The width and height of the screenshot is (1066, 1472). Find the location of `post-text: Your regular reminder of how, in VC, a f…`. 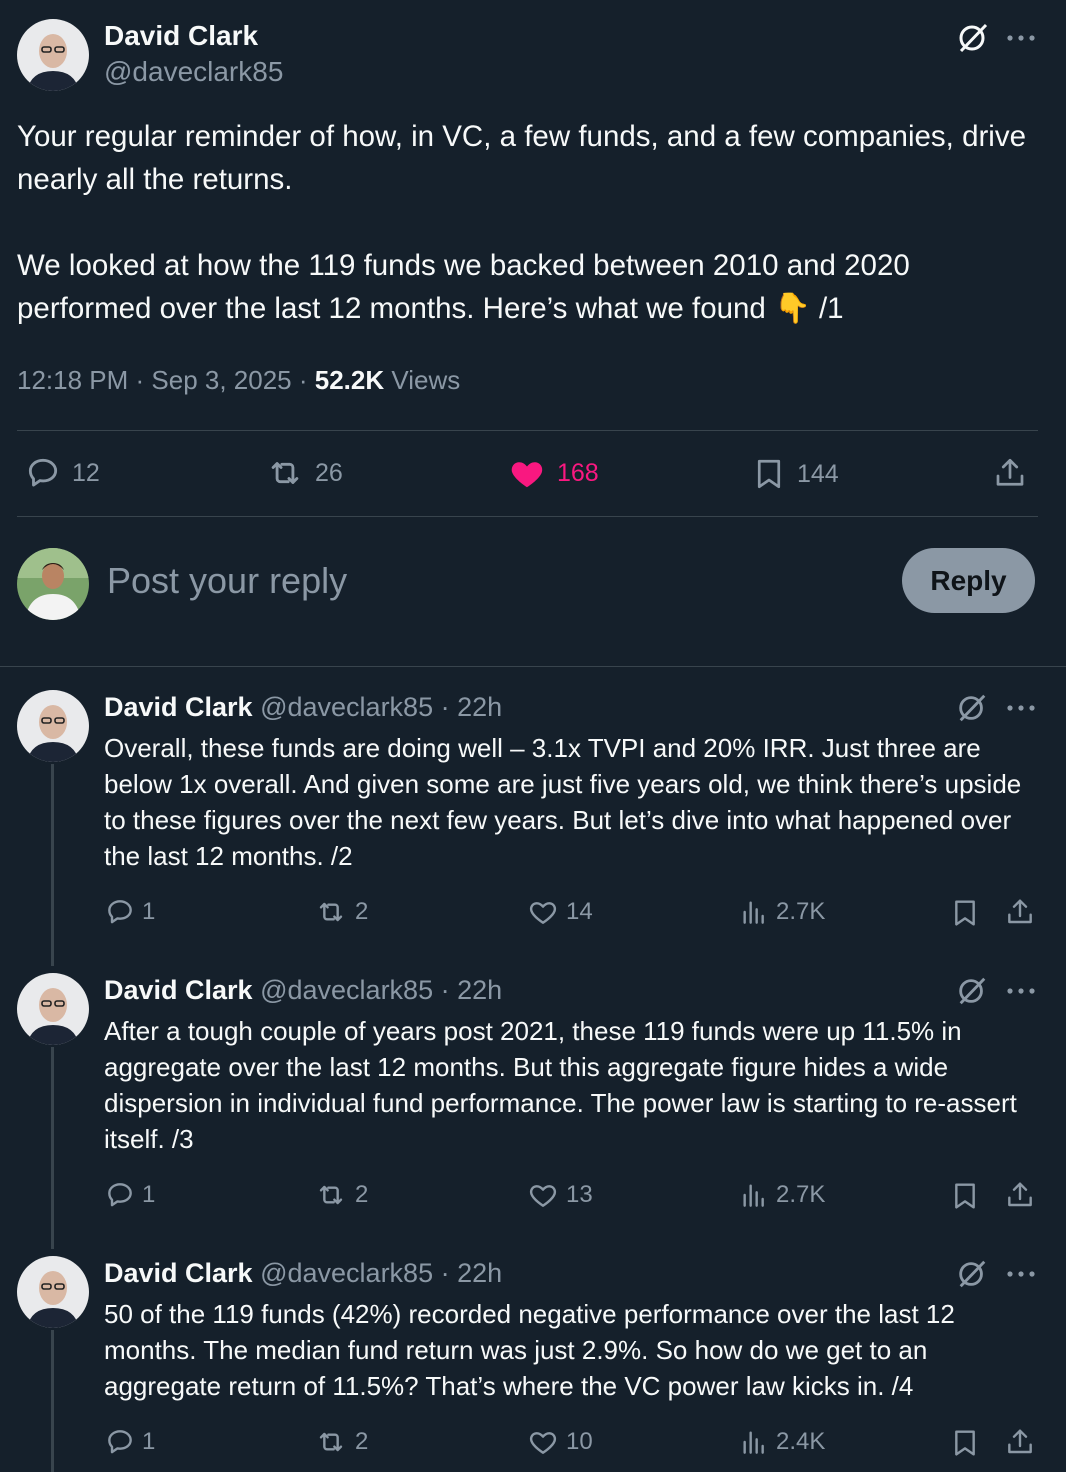

post-text: Your regular reminder of how, in VC, a f… is located at coordinates (522, 222).